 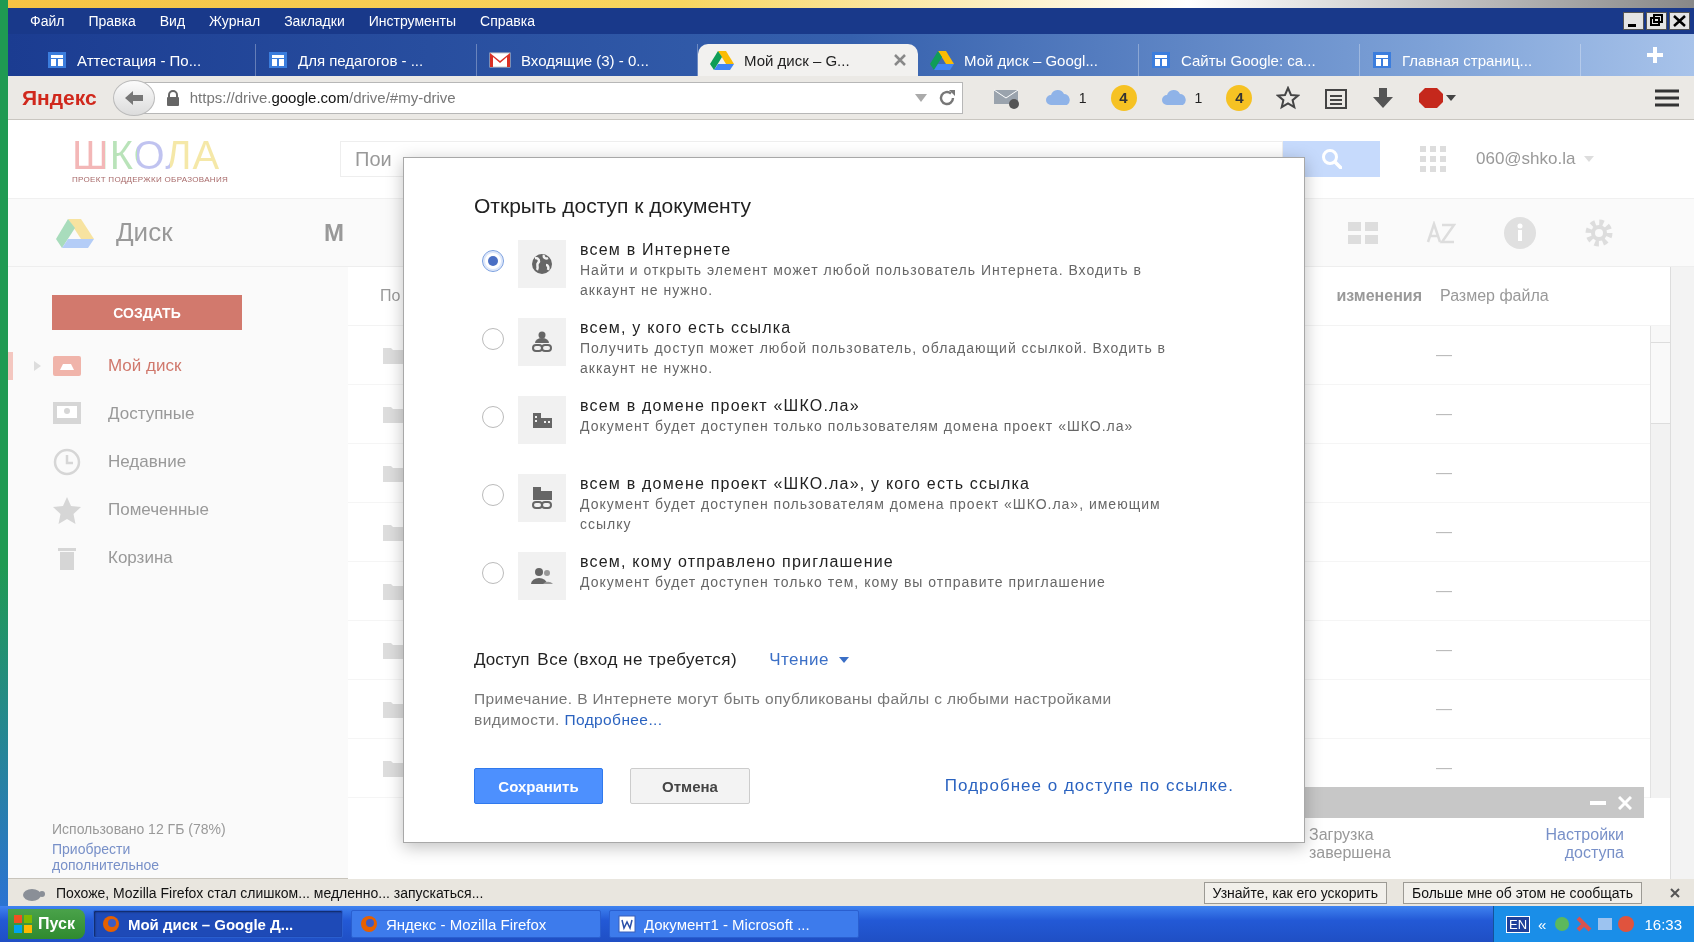 What do you see at coordinates (542, 342) in the screenshot?
I see `person-link-icon` at bounding box center [542, 342].